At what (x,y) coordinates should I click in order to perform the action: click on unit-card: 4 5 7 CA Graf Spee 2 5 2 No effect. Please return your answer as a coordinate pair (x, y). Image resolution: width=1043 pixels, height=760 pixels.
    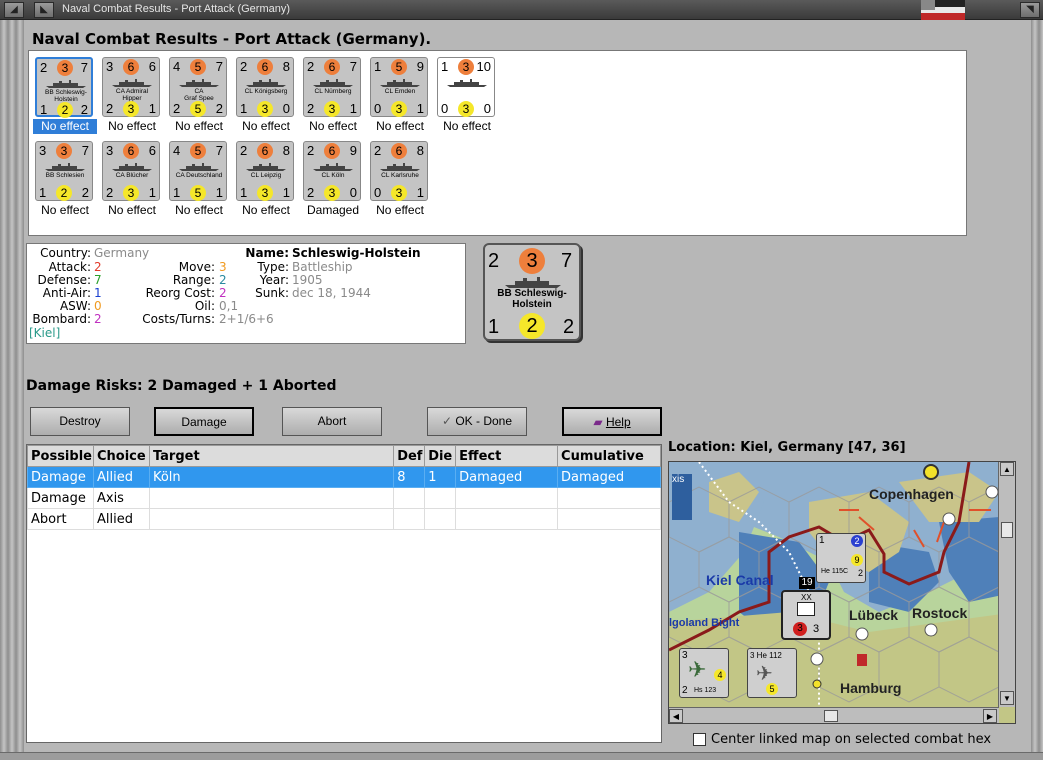
    Looking at the image, I should click on (198, 98).